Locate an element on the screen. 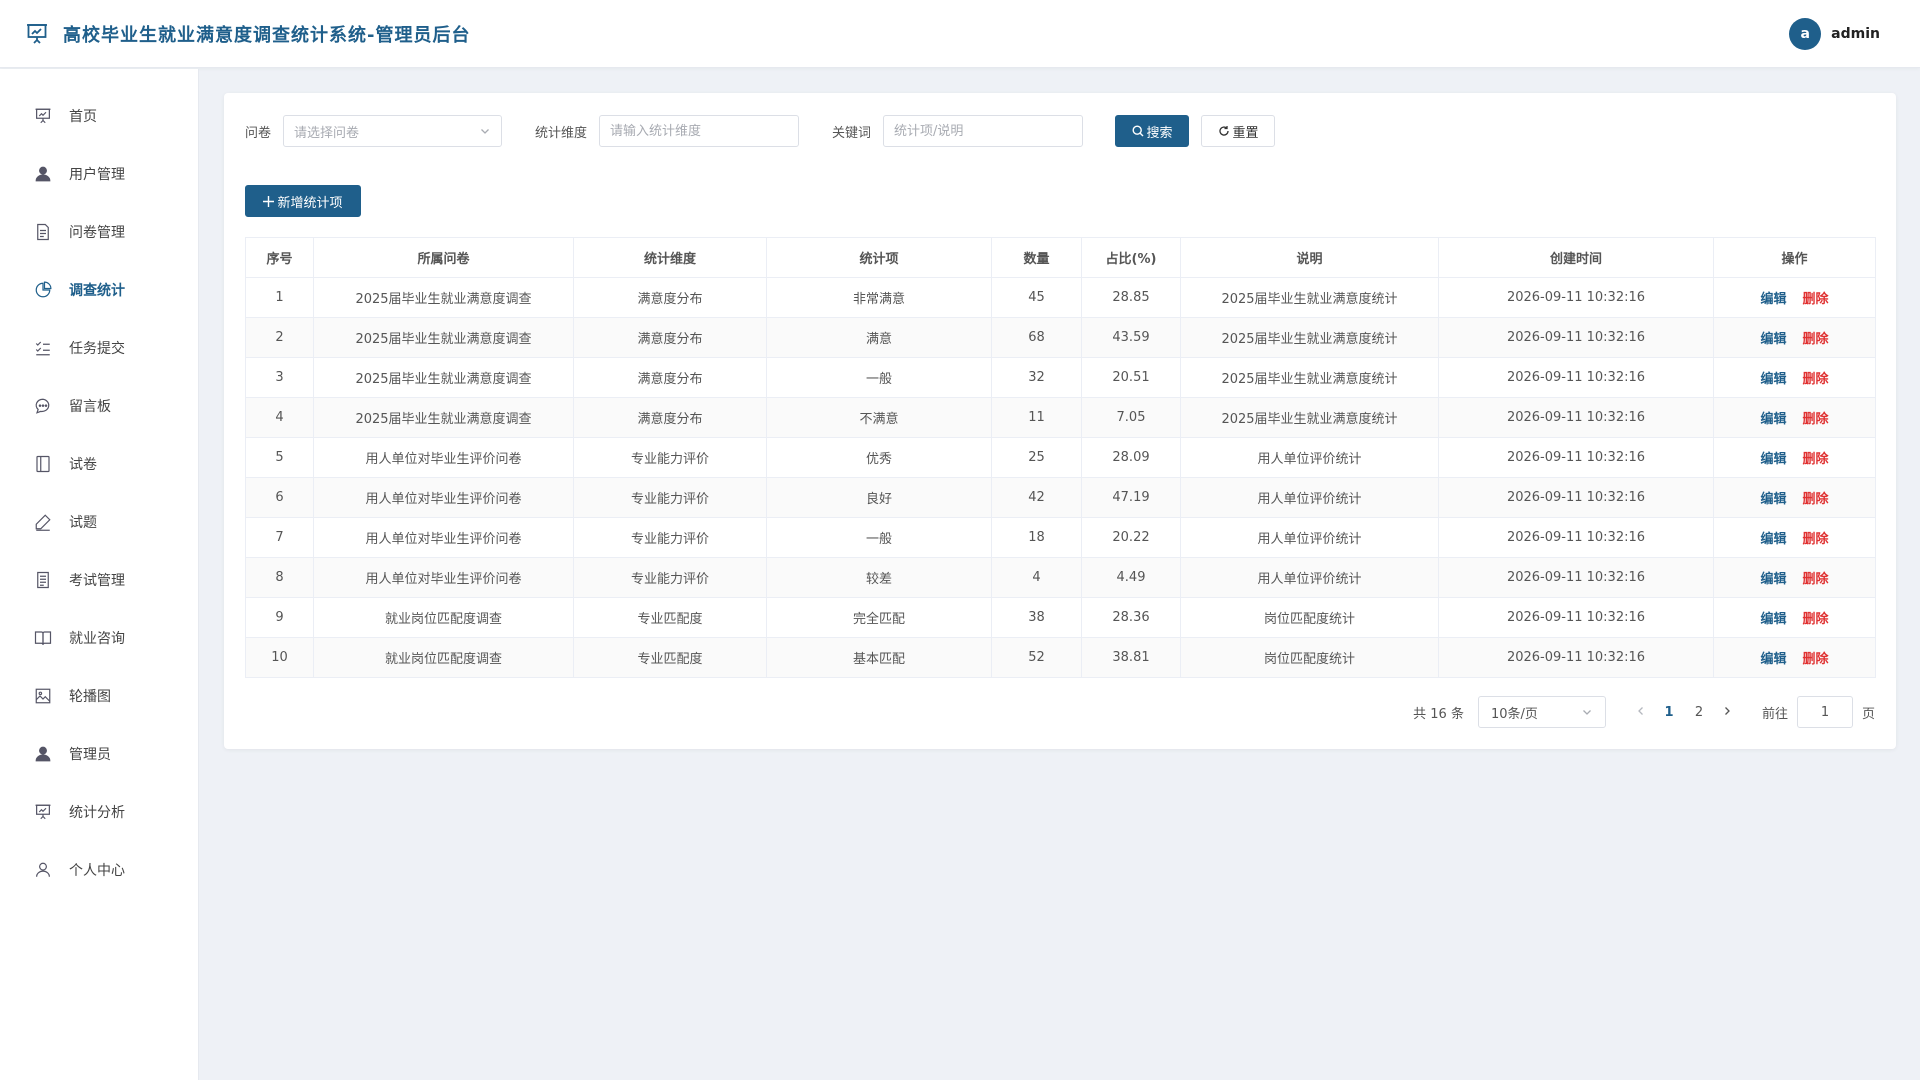  image-icon is located at coordinates (43, 696).